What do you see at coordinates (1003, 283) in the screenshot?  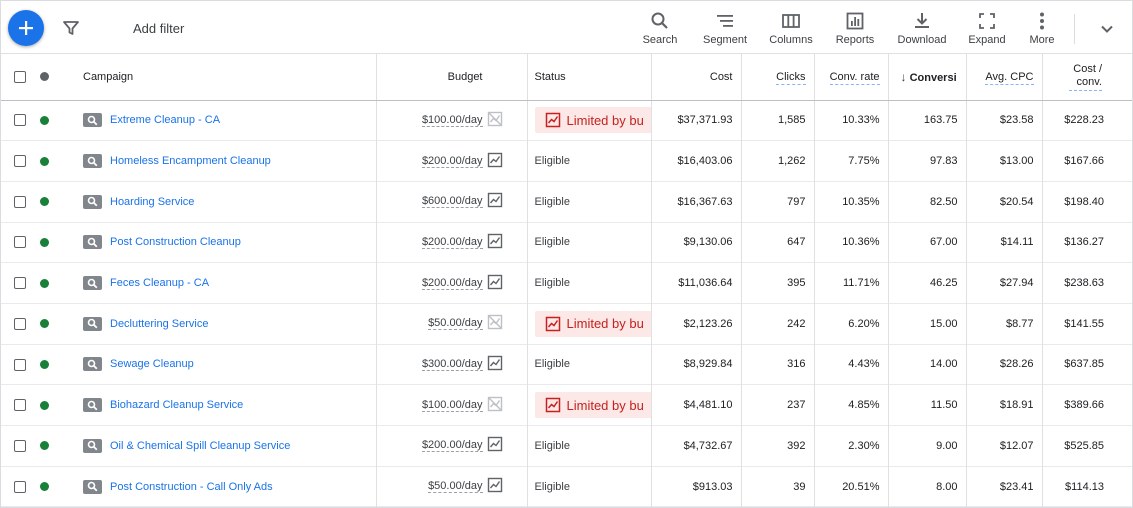 I see `avg-cpc-cell: $27.94` at bounding box center [1003, 283].